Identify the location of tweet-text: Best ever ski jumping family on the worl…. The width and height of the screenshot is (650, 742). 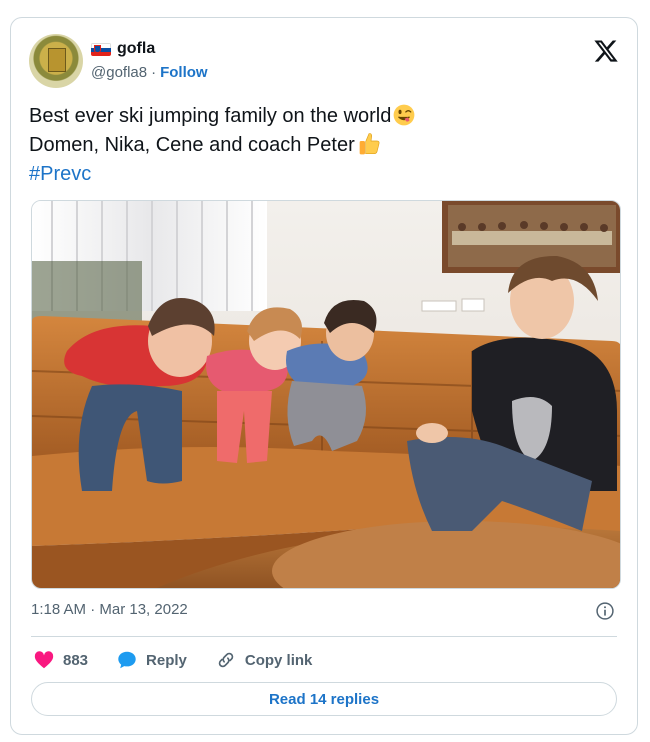
(222, 145).